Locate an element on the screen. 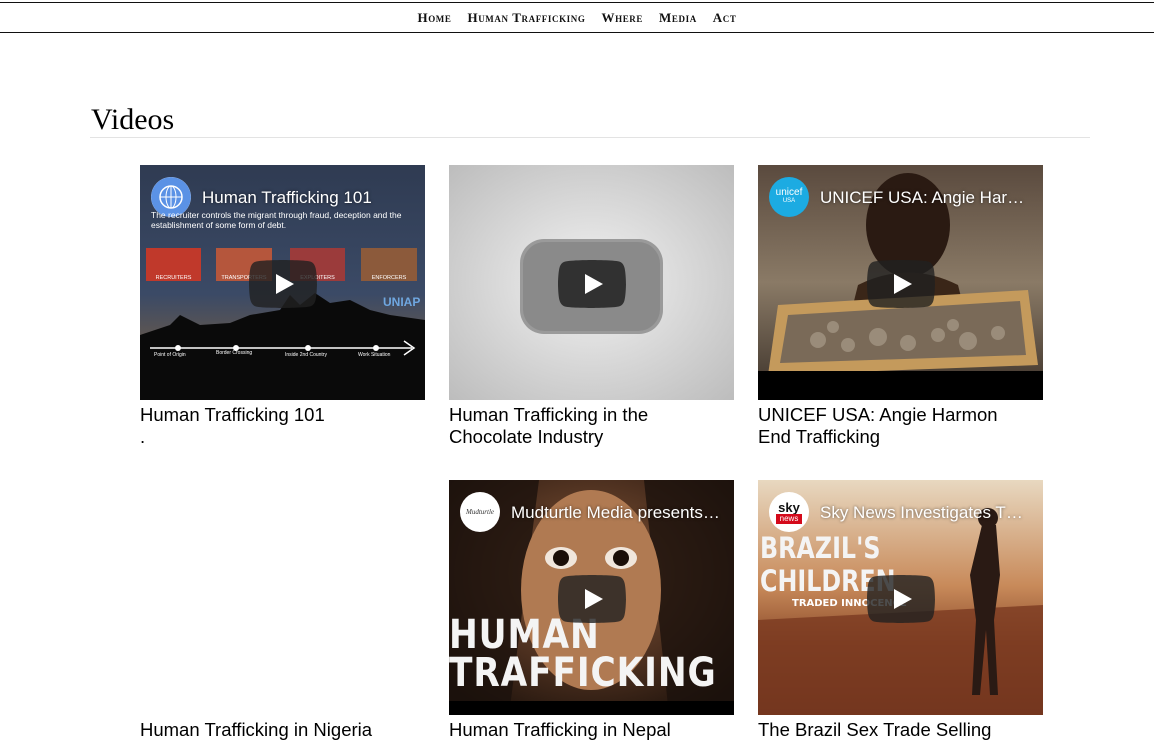  nav-where: Where is located at coordinates (623, 18).